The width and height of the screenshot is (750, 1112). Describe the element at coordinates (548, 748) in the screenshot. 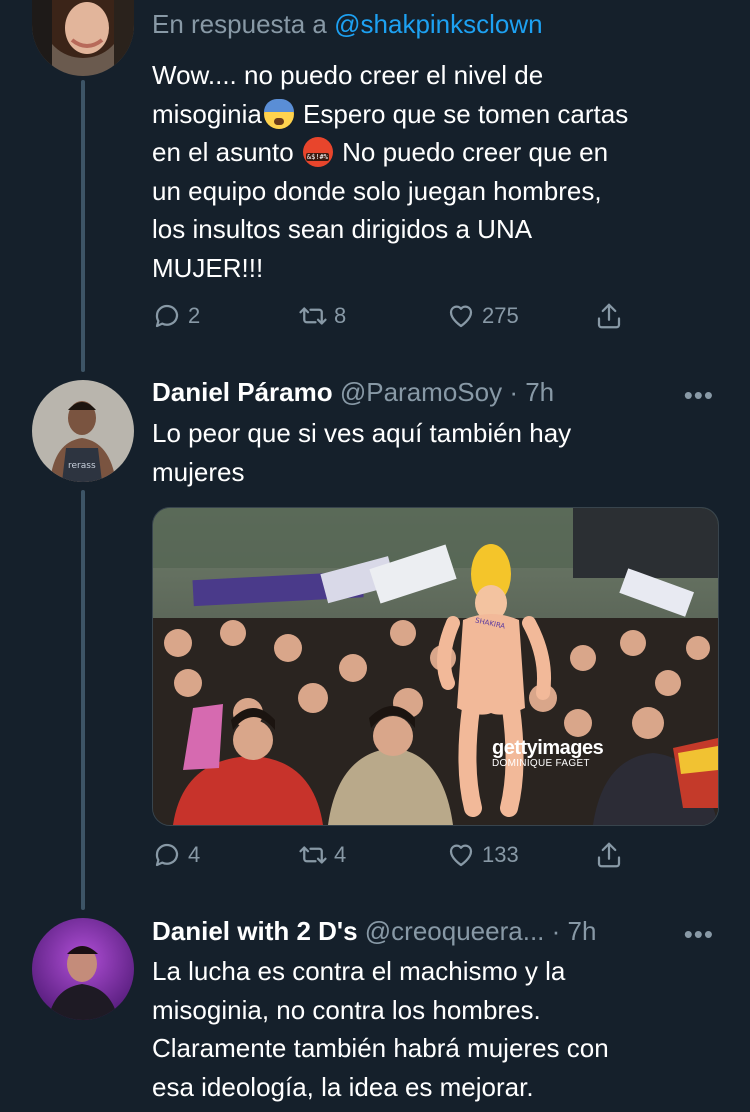

I see `watermark-brand: gettyimages` at that location.